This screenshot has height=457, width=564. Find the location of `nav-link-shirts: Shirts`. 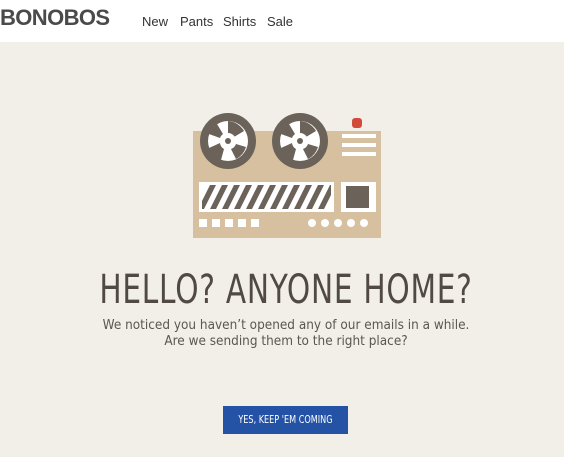

nav-link-shirts: Shirts is located at coordinates (239, 22).